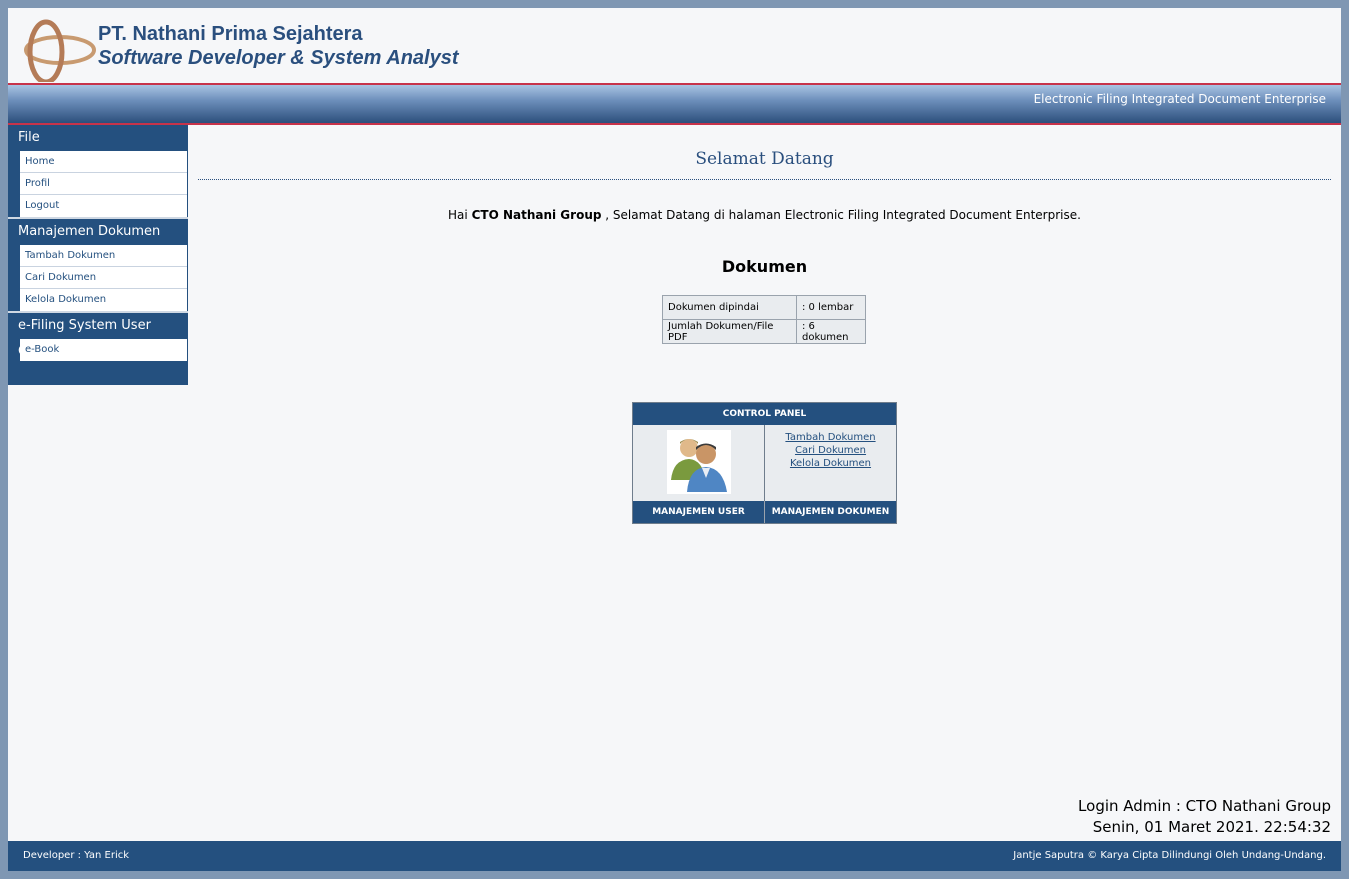 The height and width of the screenshot is (879, 1349). I want to click on sidebar-item-logout: Logout, so click(103, 206).